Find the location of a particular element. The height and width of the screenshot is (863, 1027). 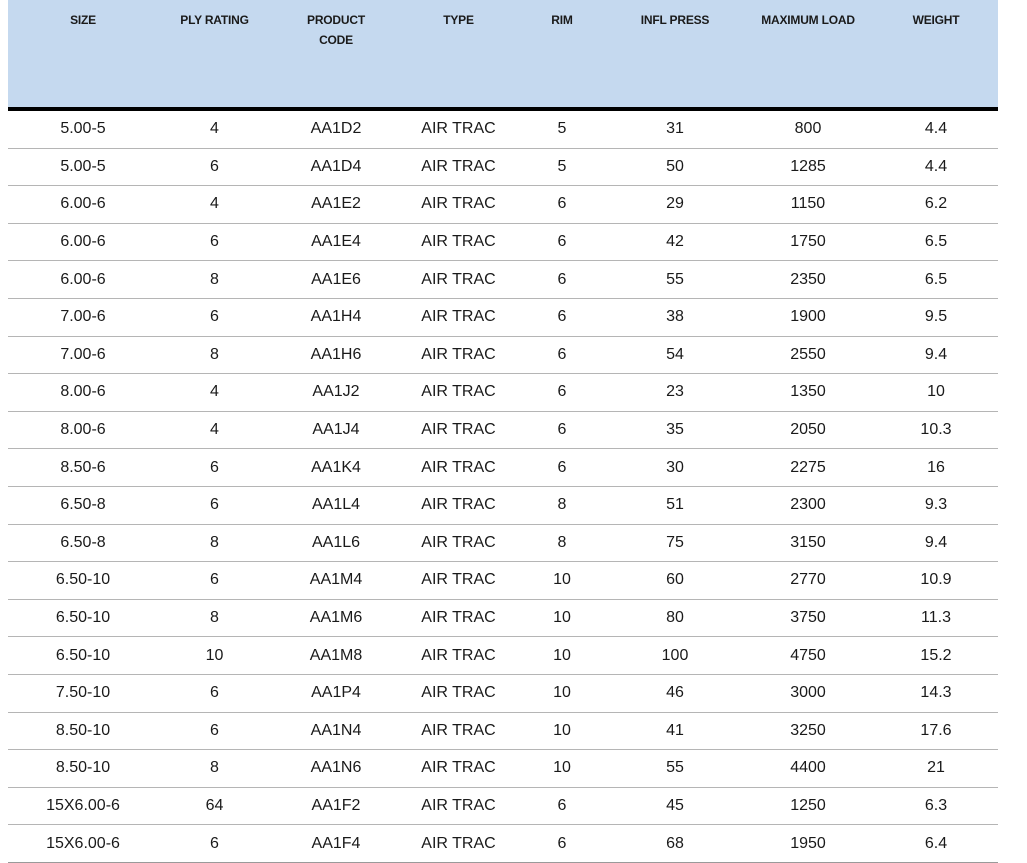

cell-rim: 5 is located at coordinates (562, 129).